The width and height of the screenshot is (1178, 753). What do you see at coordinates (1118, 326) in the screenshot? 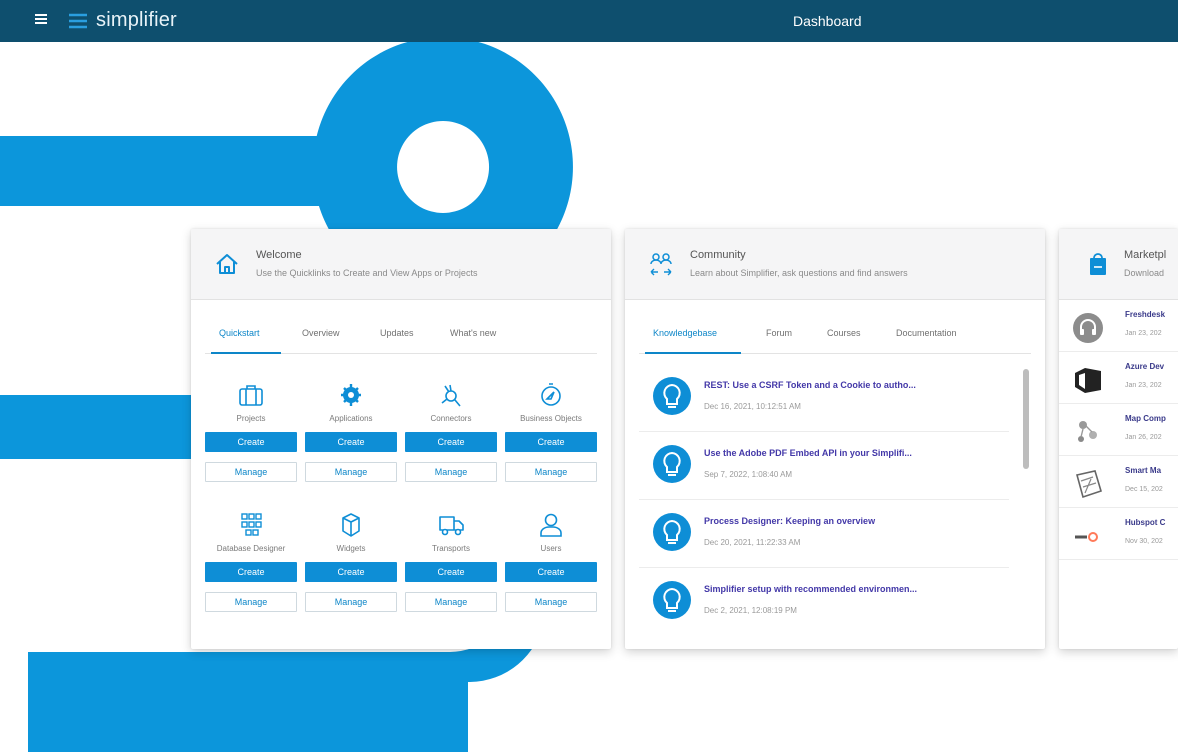
I see `marketplace-item: Freshdesk Jan 23, 202` at bounding box center [1118, 326].